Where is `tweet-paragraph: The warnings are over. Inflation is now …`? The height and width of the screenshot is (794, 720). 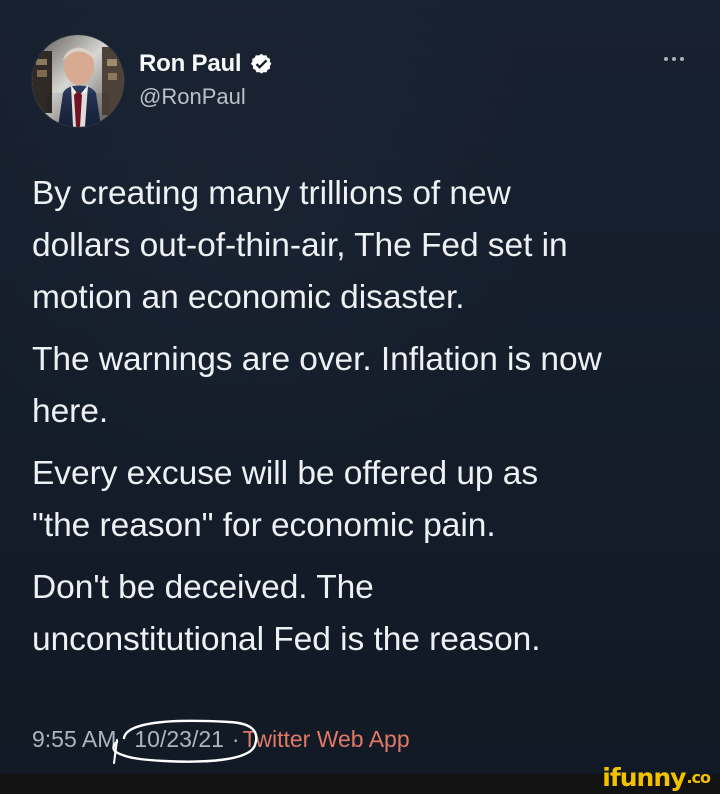
tweet-paragraph: The warnings are over. Inflation is now … is located at coordinates (317, 385).